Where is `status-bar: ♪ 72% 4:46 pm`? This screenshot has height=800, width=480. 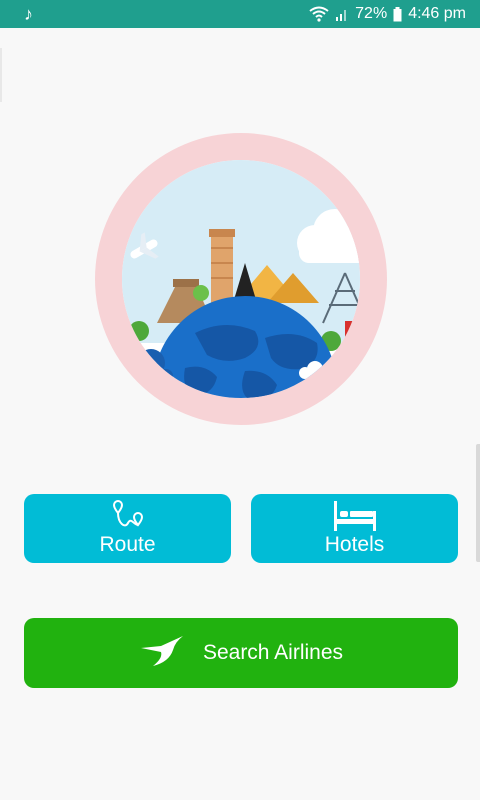 status-bar: ♪ 72% 4:46 pm is located at coordinates (240, 14).